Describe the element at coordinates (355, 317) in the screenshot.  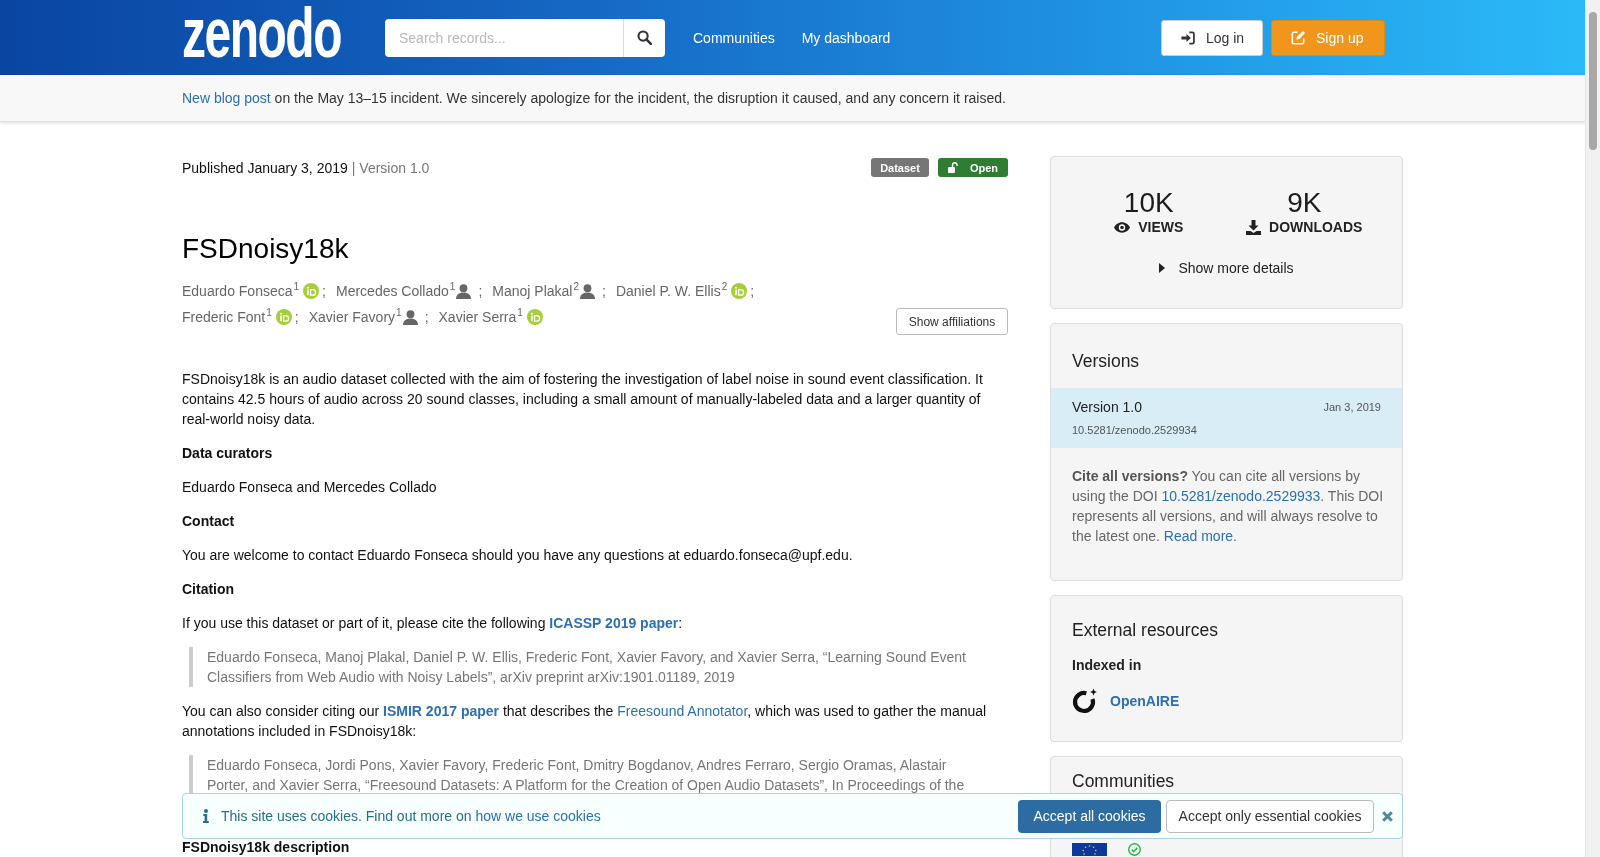
I see `author-name: Xavier Favory$^{1}$` at that location.